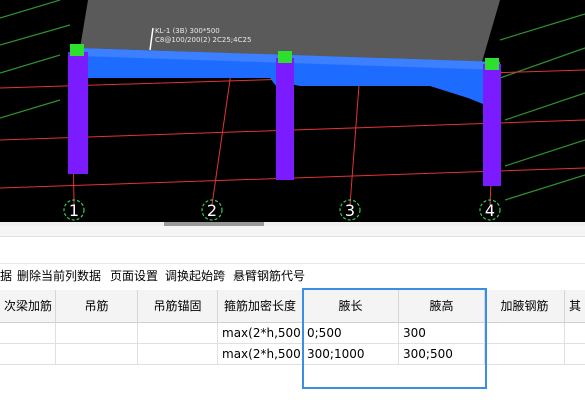  Describe the element at coordinates (260, 306) in the screenshot. I see `column-header-stirrup-dense-length: 箍筋加密长度` at that location.